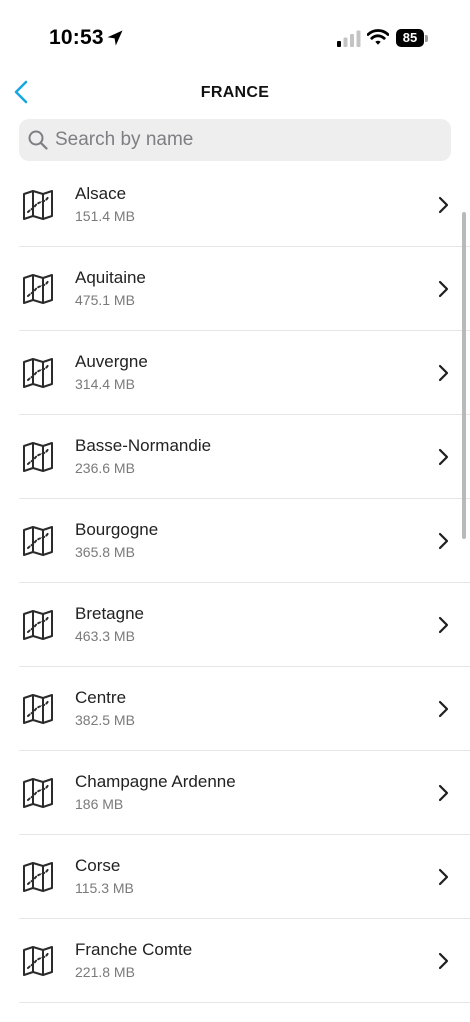  Describe the element at coordinates (104, 888) in the screenshot. I see `region-size: 115.3 MB` at that location.